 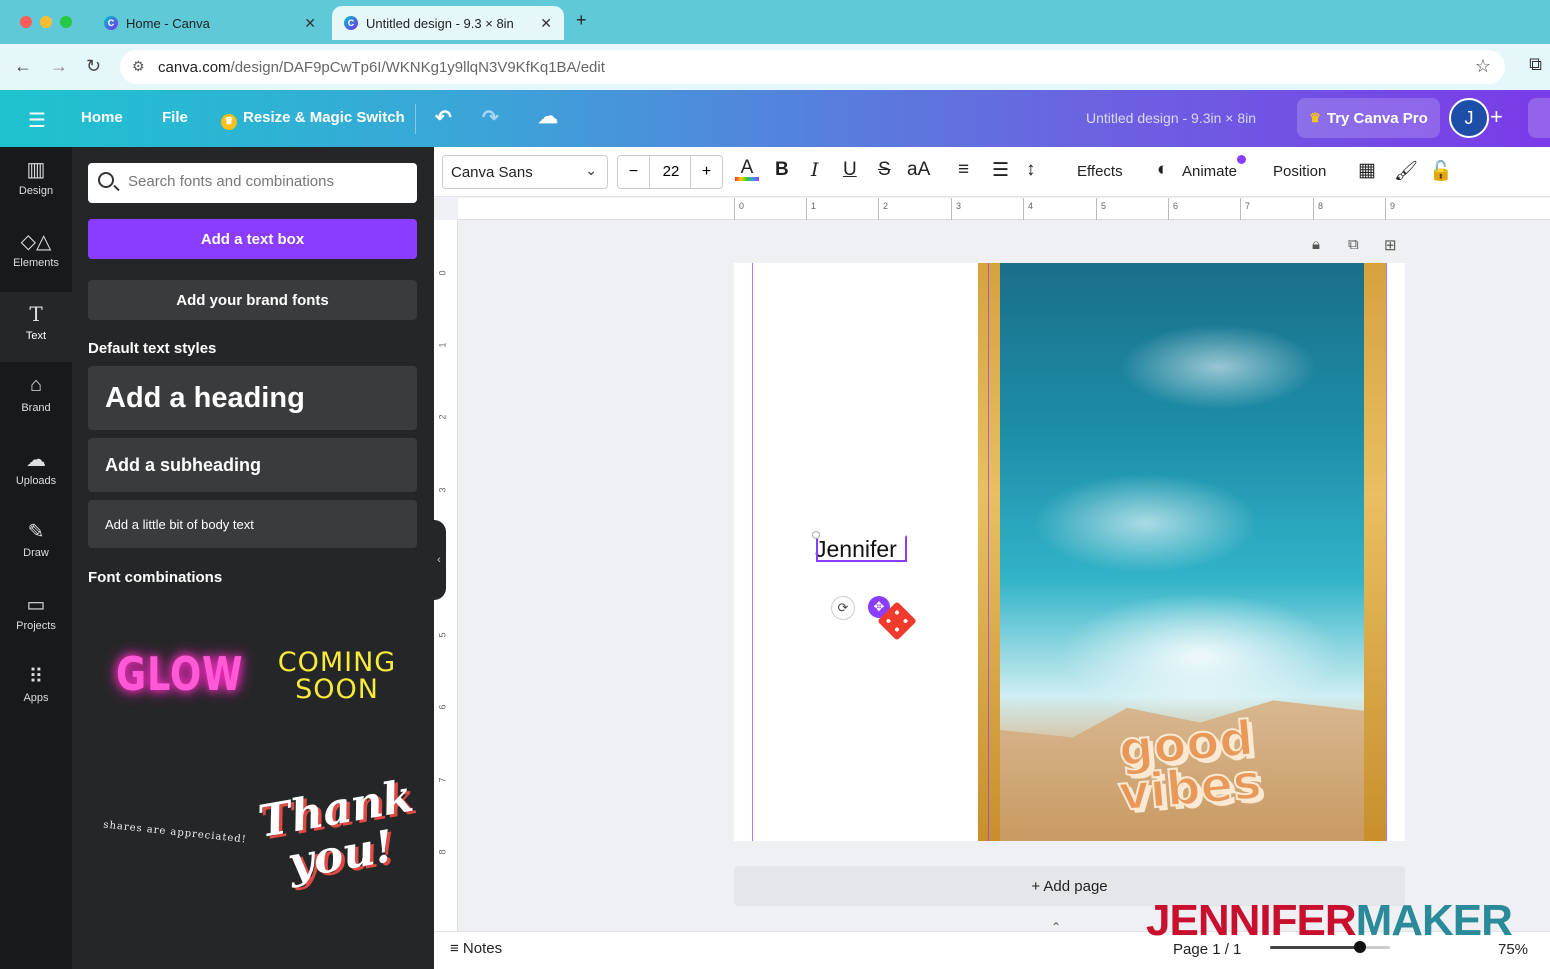 What do you see at coordinates (918, 170) in the screenshot?
I see `letter-case-icon: aA` at bounding box center [918, 170].